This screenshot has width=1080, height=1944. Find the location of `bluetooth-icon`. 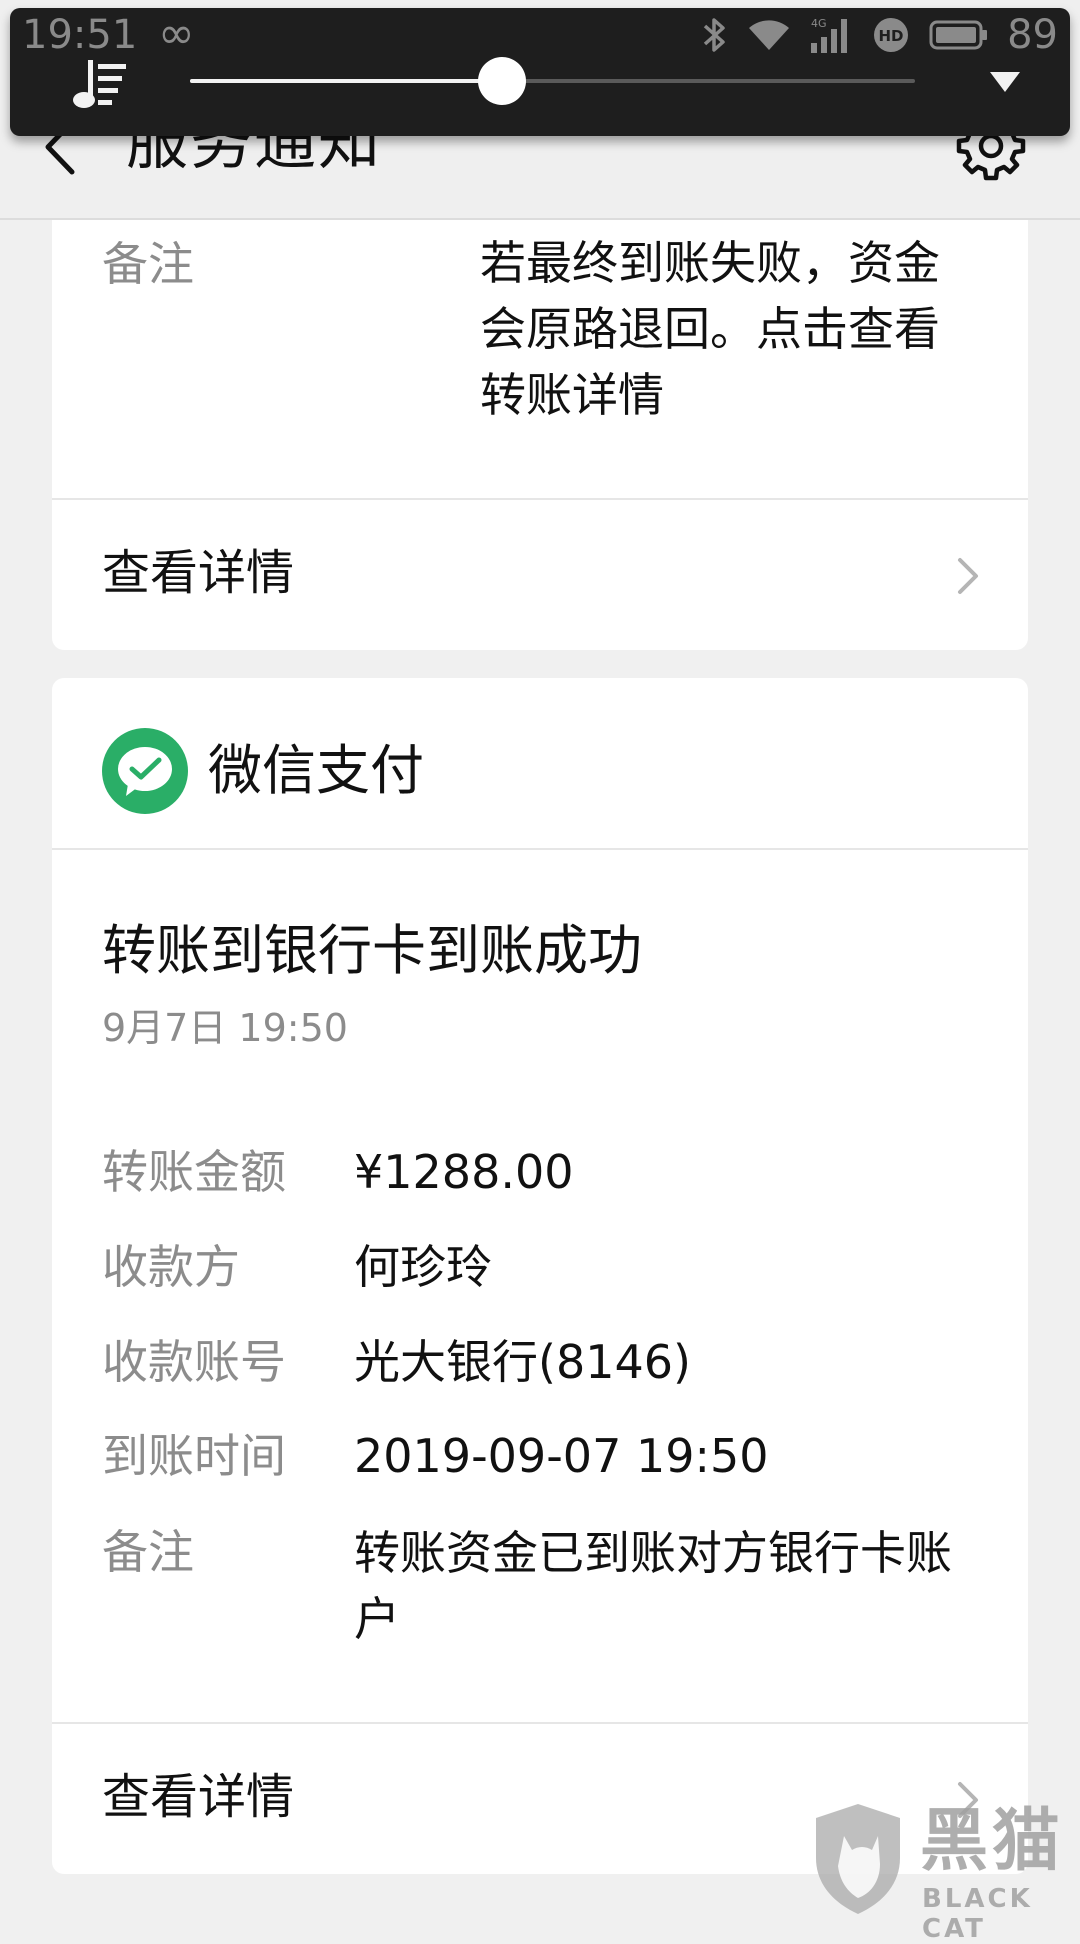

bluetooth-icon is located at coordinates (714, 35).